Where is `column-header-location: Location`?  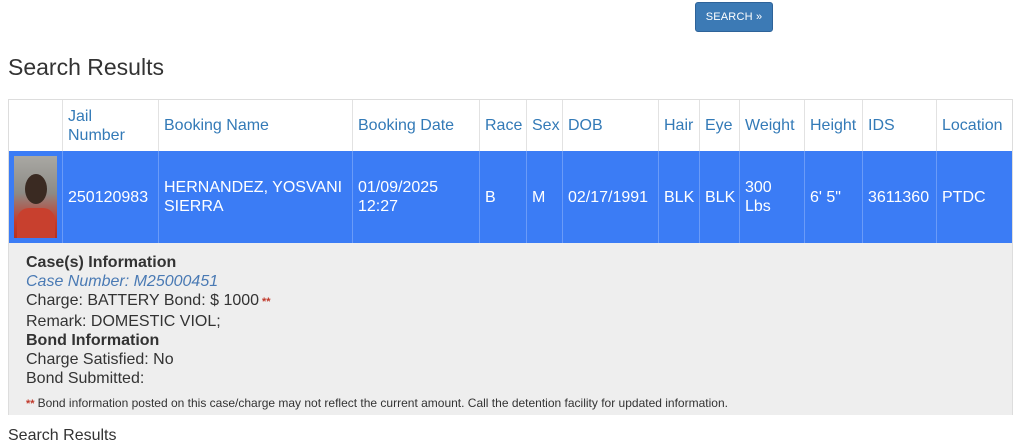 column-header-location: Location is located at coordinates (974, 125).